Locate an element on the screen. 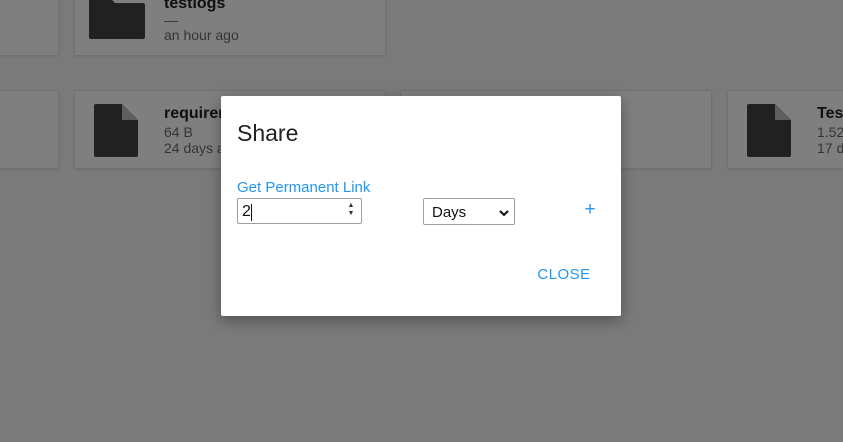  chevron-down-icon is located at coordinates (504, 215).